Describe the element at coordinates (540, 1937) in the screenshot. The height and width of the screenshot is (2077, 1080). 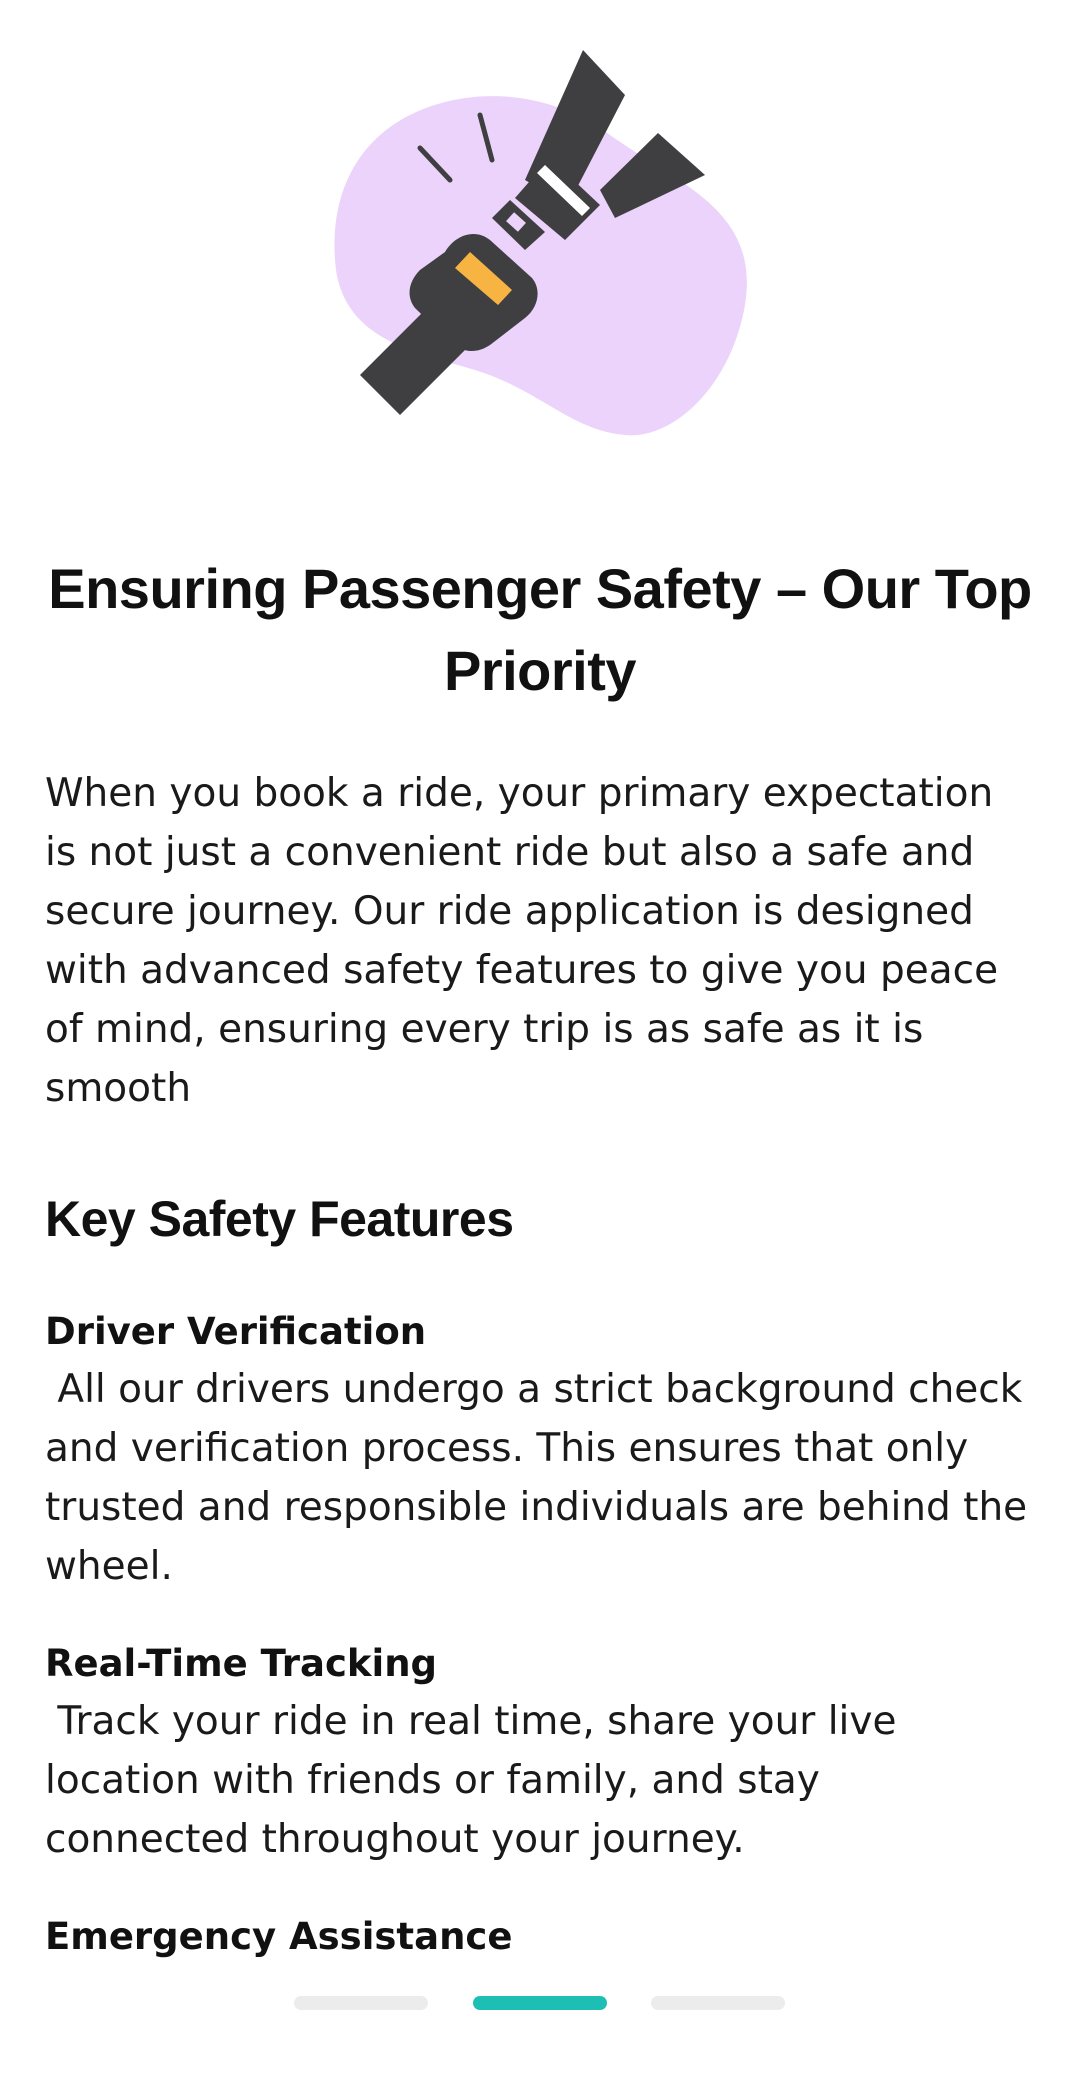
I see `feature-emergency-assistance: Emergency Assistance` at that location.